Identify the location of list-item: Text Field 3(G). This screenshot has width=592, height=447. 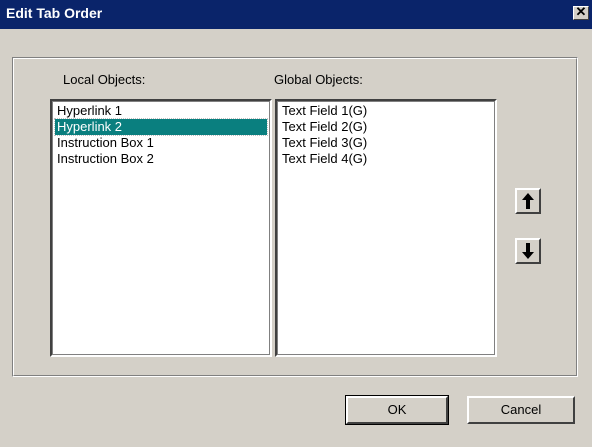
(386, 143).